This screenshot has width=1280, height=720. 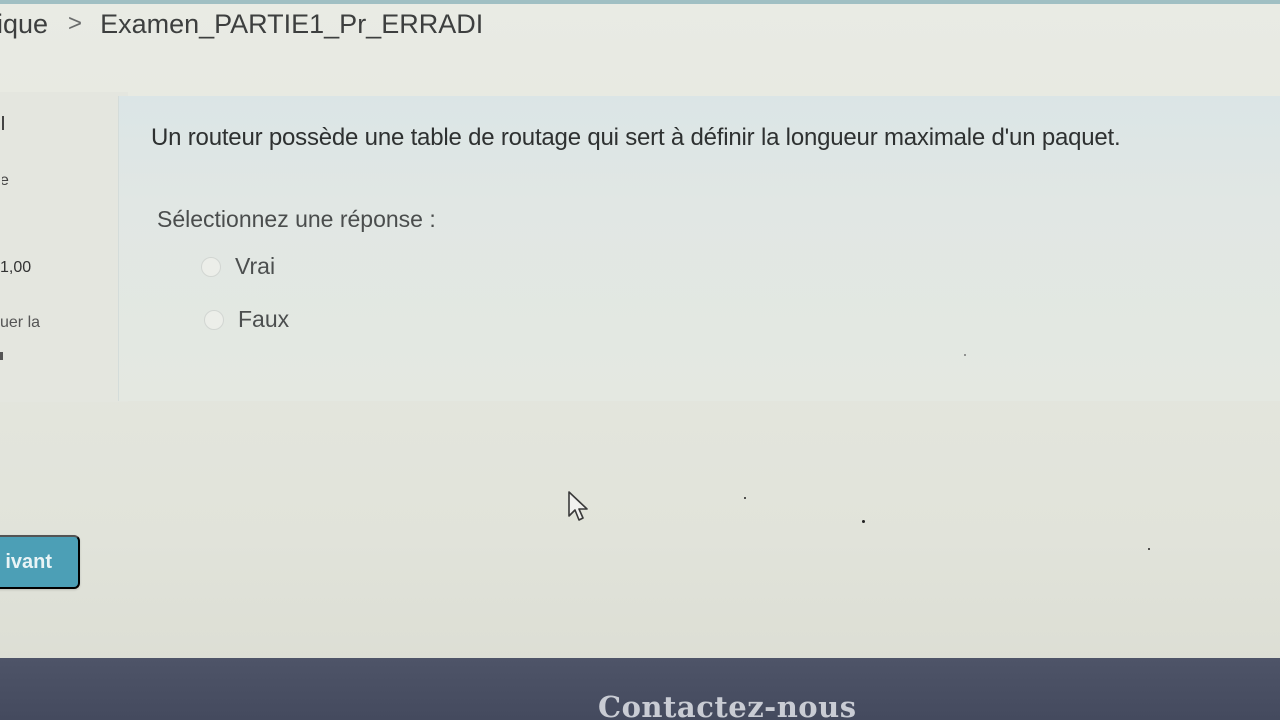 What do you see at coordinates (4, 180) in the screenshot?
I see `question-status-fragment: e` at bounding box center [4, 180].